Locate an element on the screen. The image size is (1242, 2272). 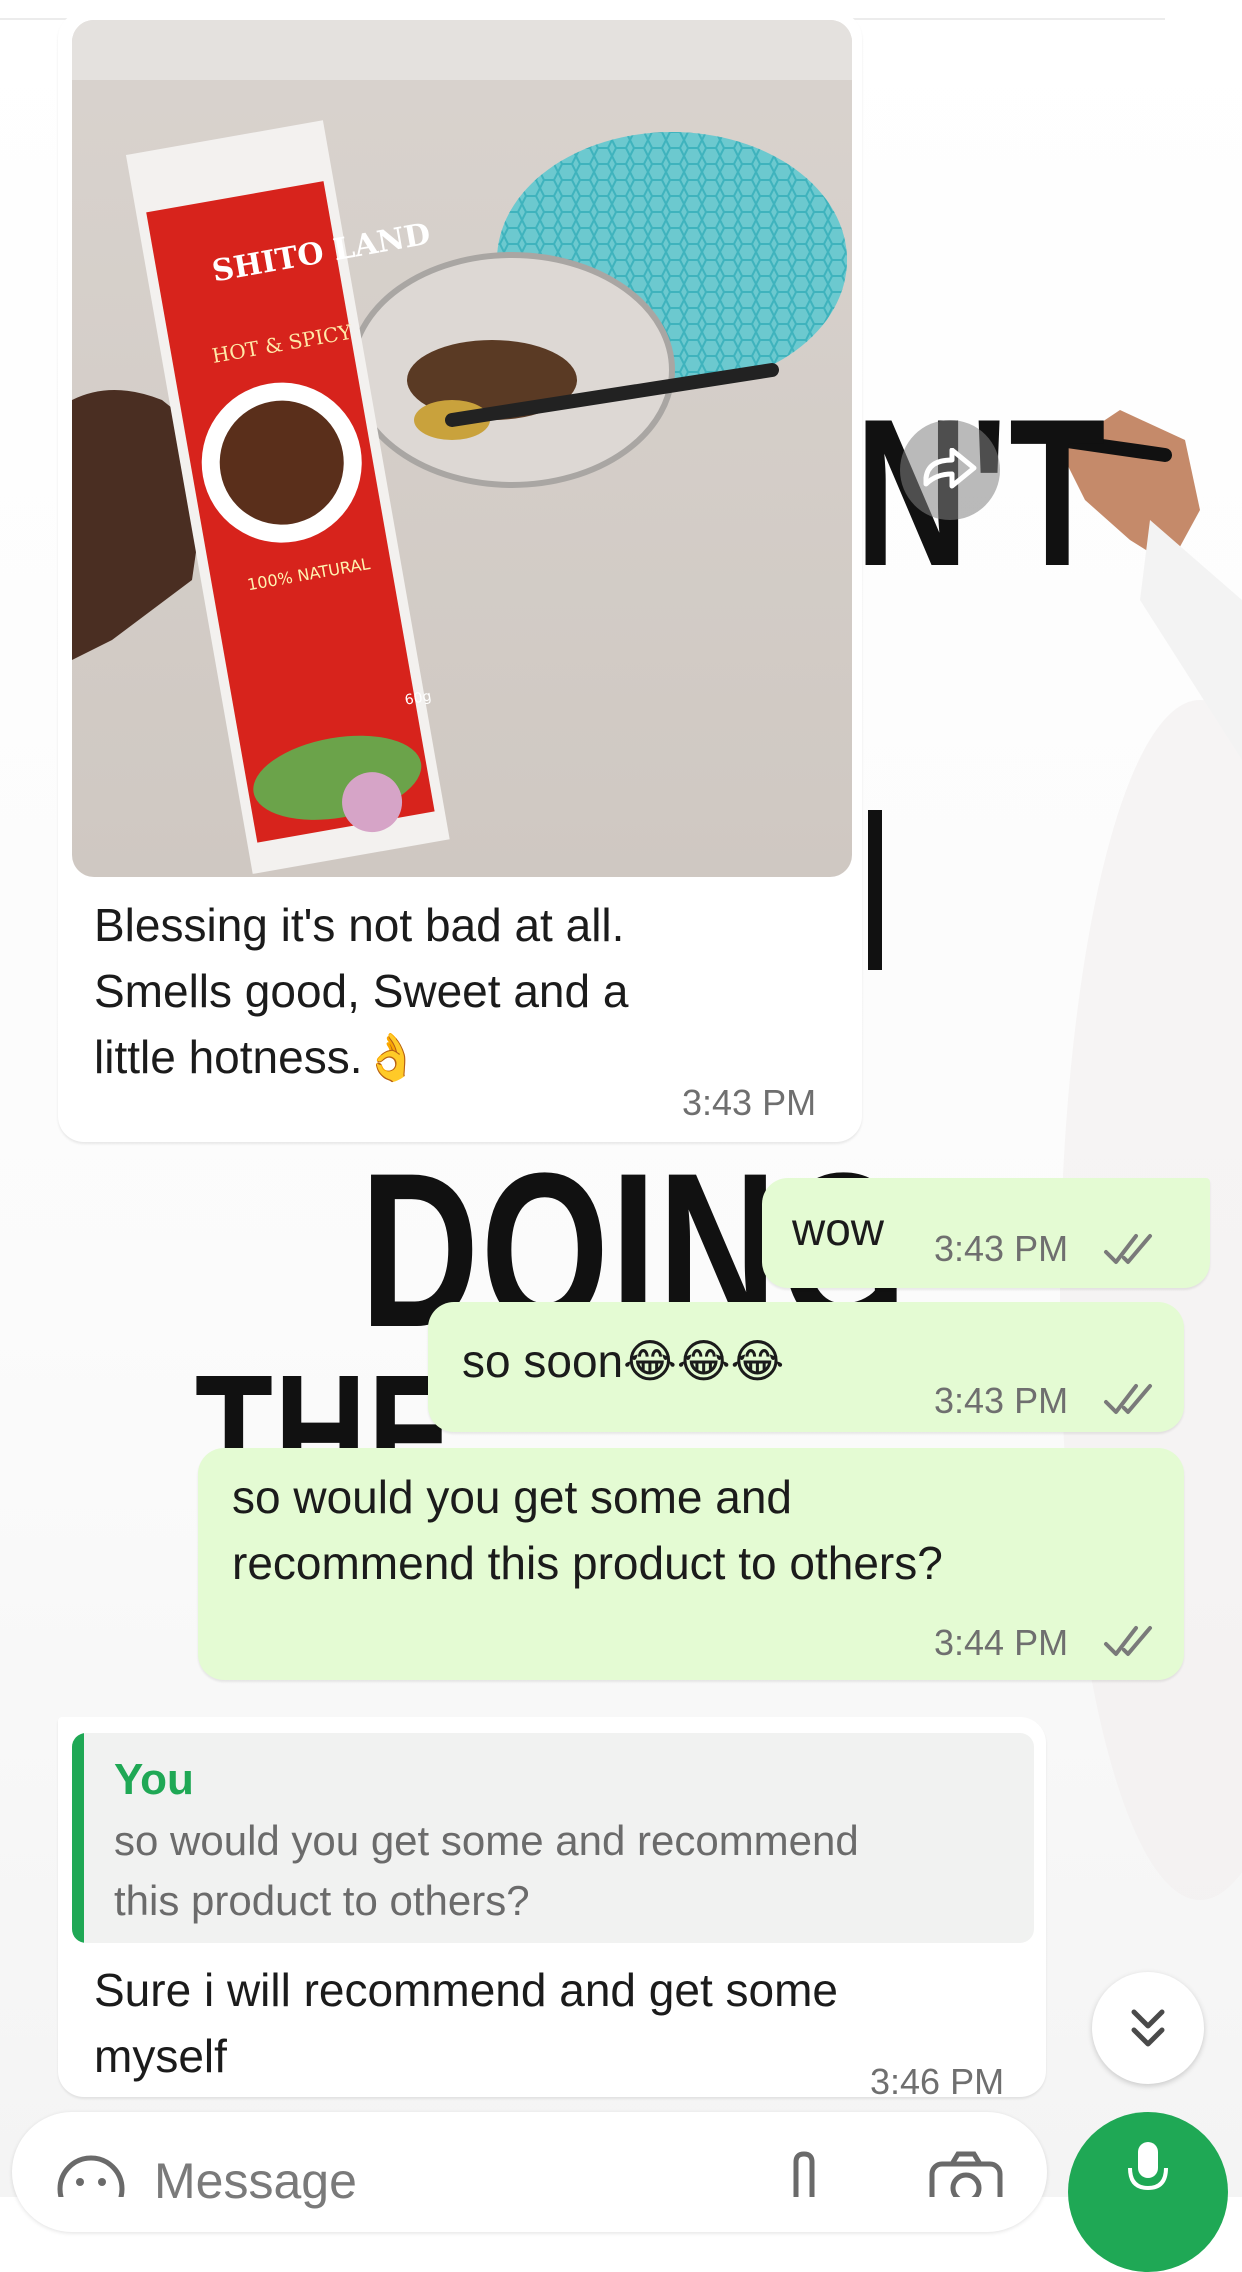
message-line: so would you get some and is located at coordinates (512, 1497).